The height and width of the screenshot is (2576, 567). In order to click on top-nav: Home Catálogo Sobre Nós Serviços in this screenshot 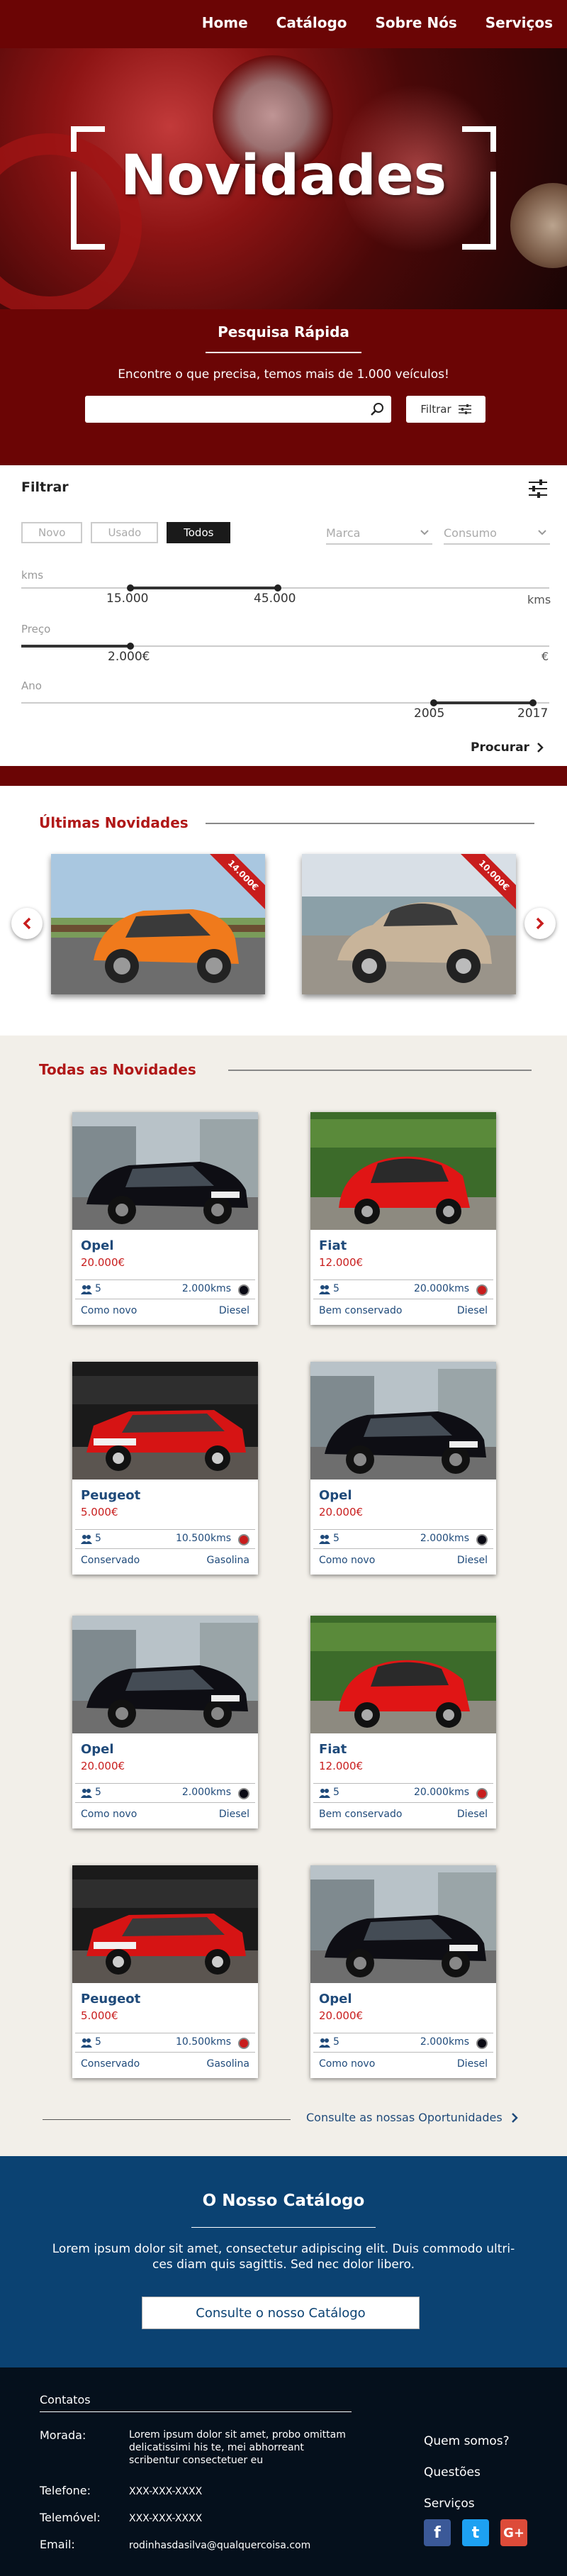, I will do `click(283, 24)`.